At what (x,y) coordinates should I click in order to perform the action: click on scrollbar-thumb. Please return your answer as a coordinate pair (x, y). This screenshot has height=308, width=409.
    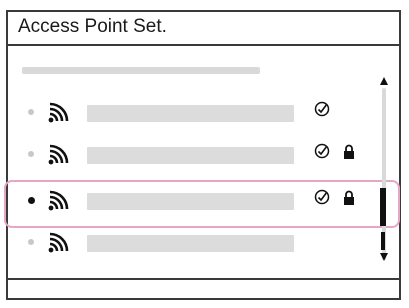
    Looking at the image, I should click on (383, 207).